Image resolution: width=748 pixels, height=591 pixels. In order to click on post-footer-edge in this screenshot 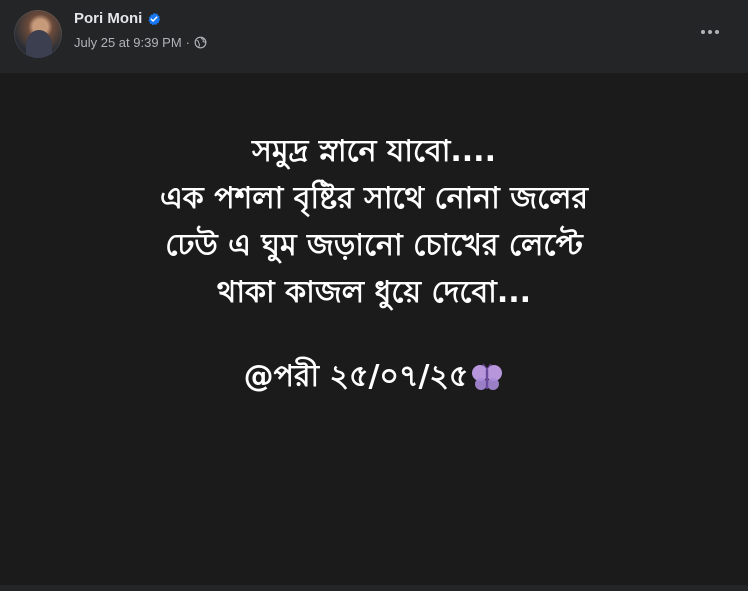, I will do `click(374, 588)`.